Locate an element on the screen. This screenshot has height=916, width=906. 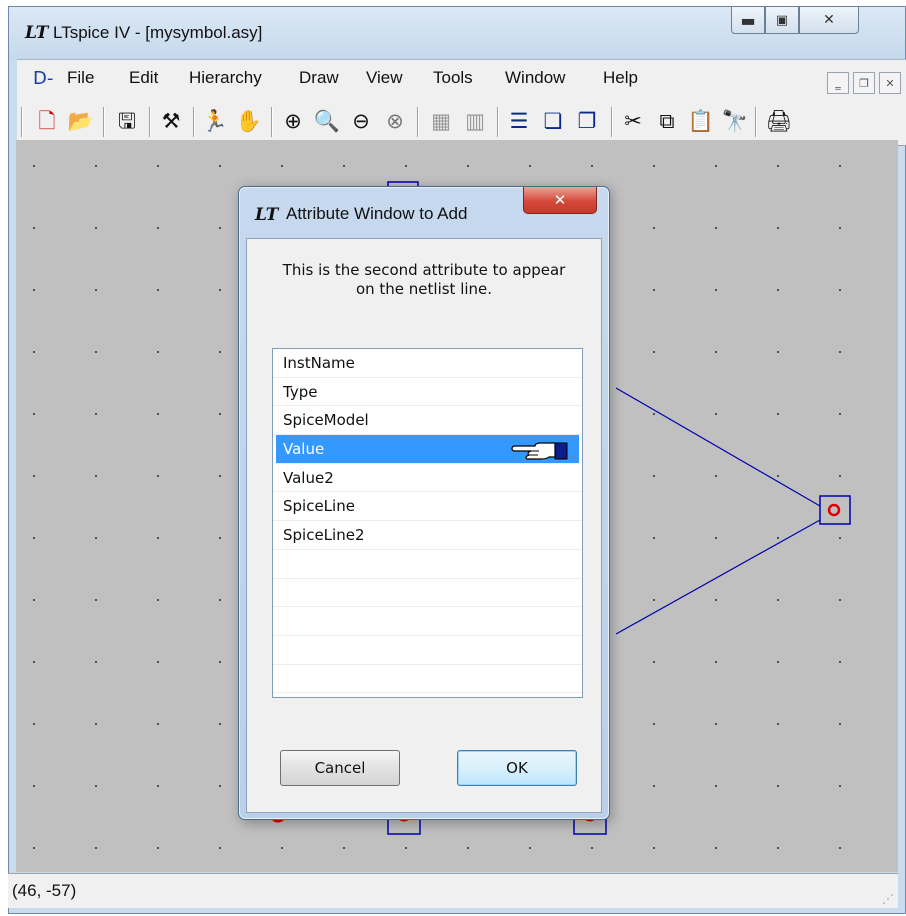
ltspice-logo: LT is located at coordinates (37, 33).